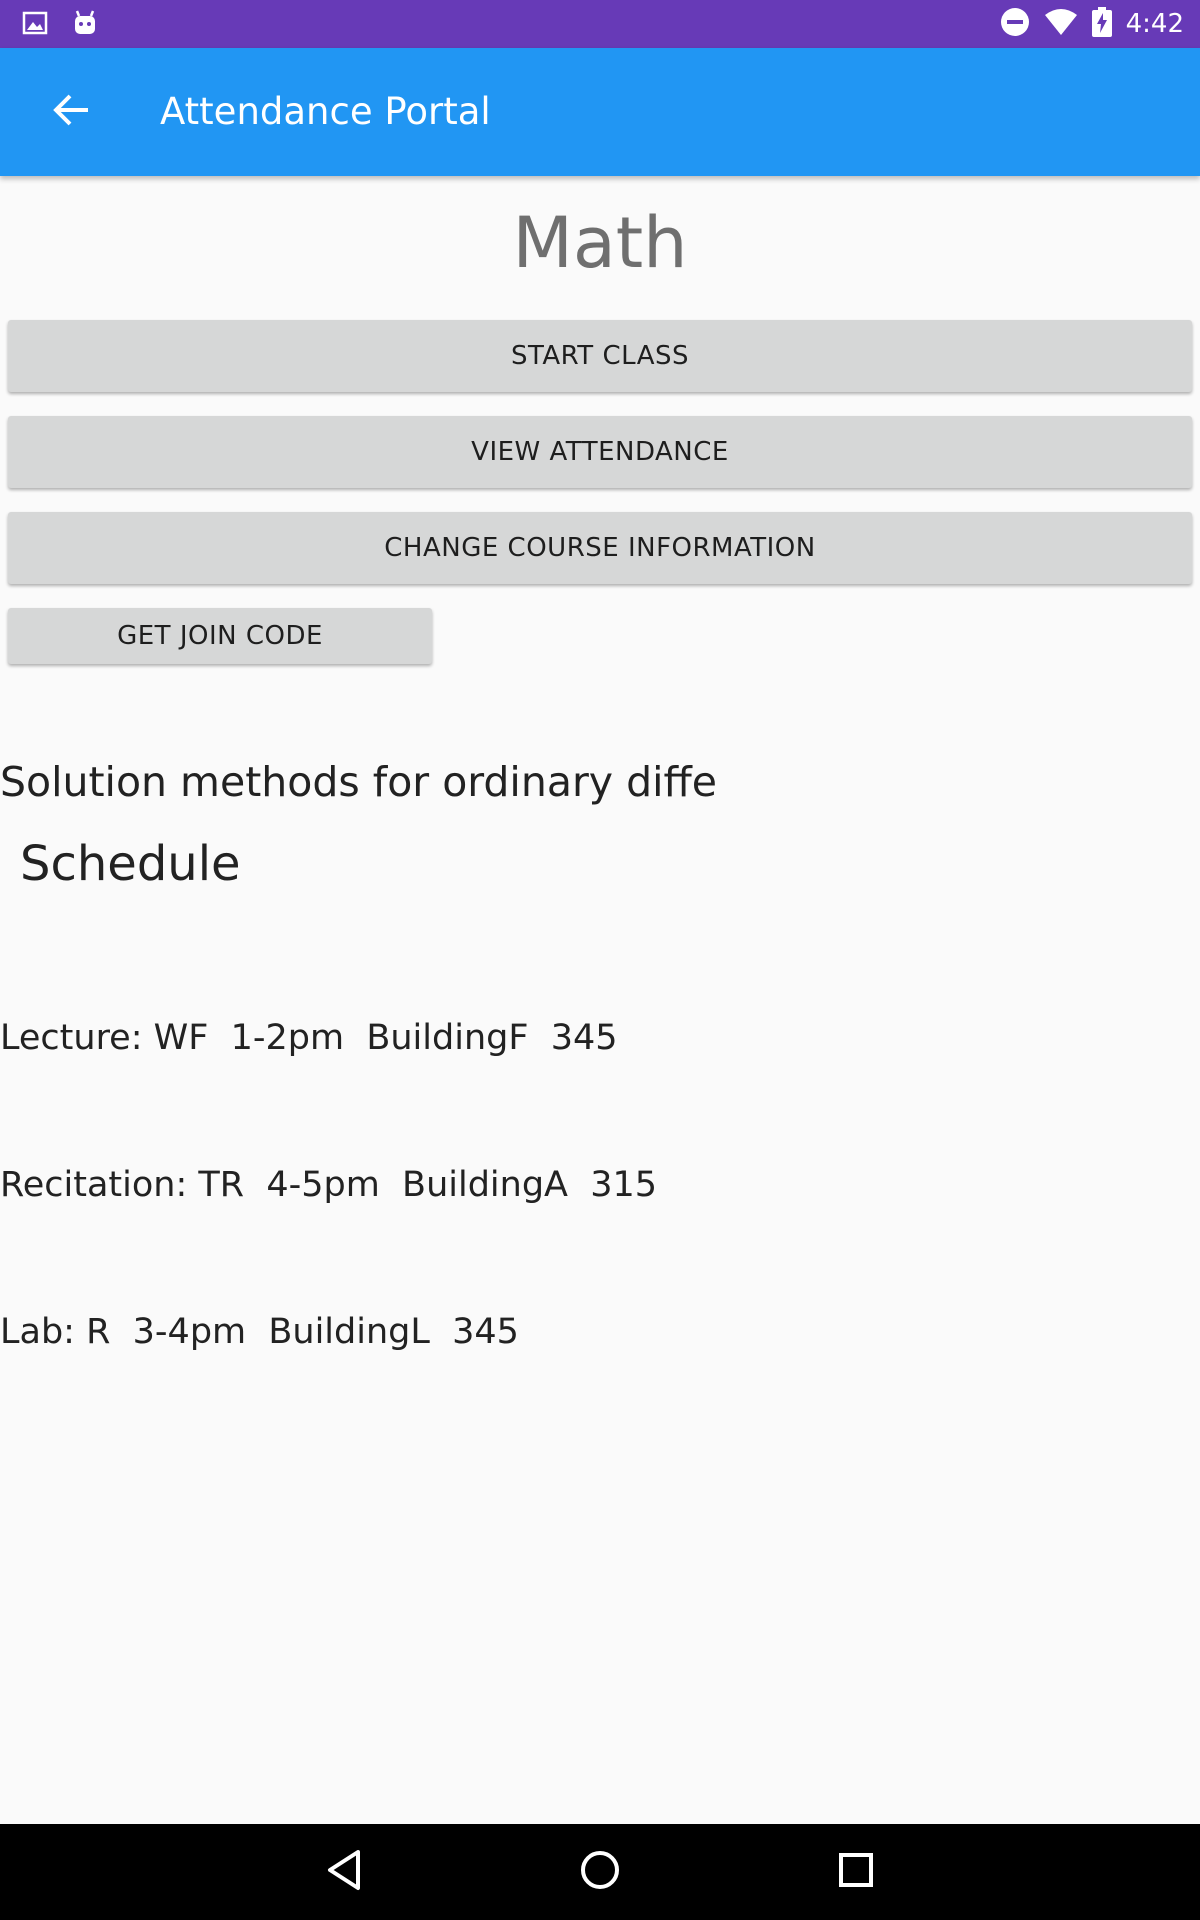  Describe the element at coordinates (600, 548) in the screenshot. I see `change-course-information-button: CHANGE COURSE INFORMATION` at that location.